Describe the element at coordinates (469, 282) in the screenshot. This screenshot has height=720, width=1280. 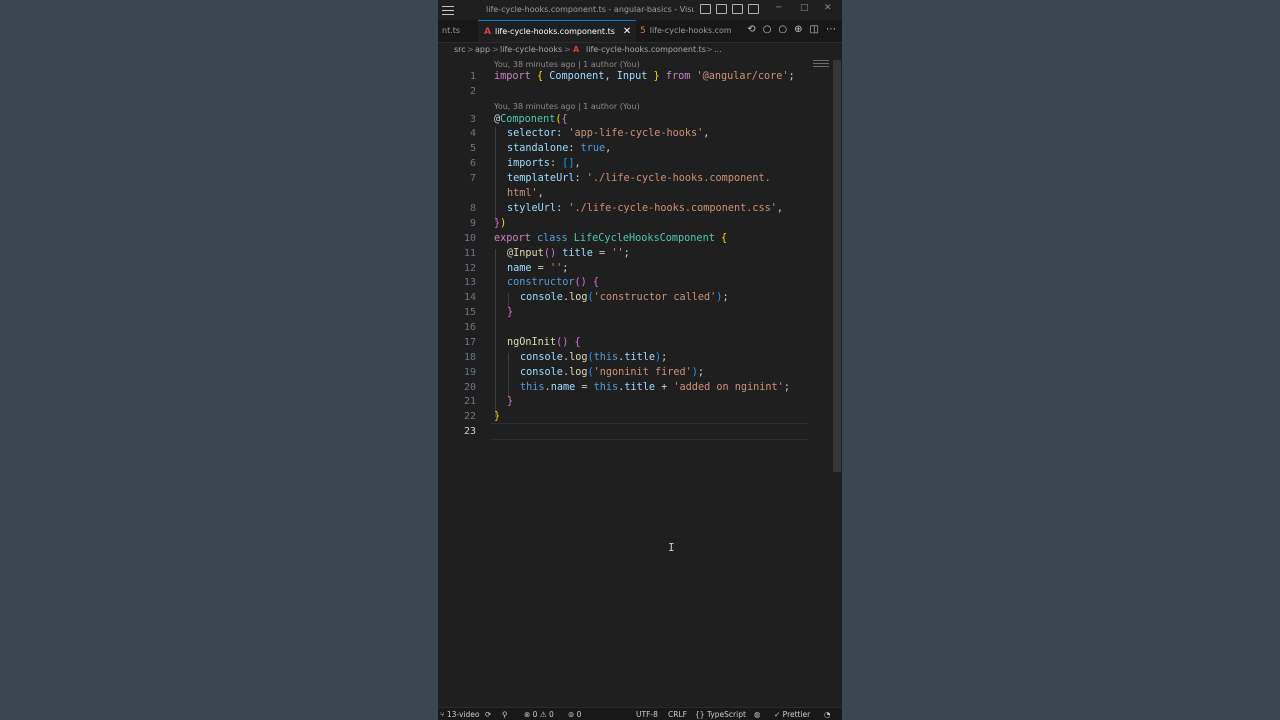
I see `line-number: 13` at that location.